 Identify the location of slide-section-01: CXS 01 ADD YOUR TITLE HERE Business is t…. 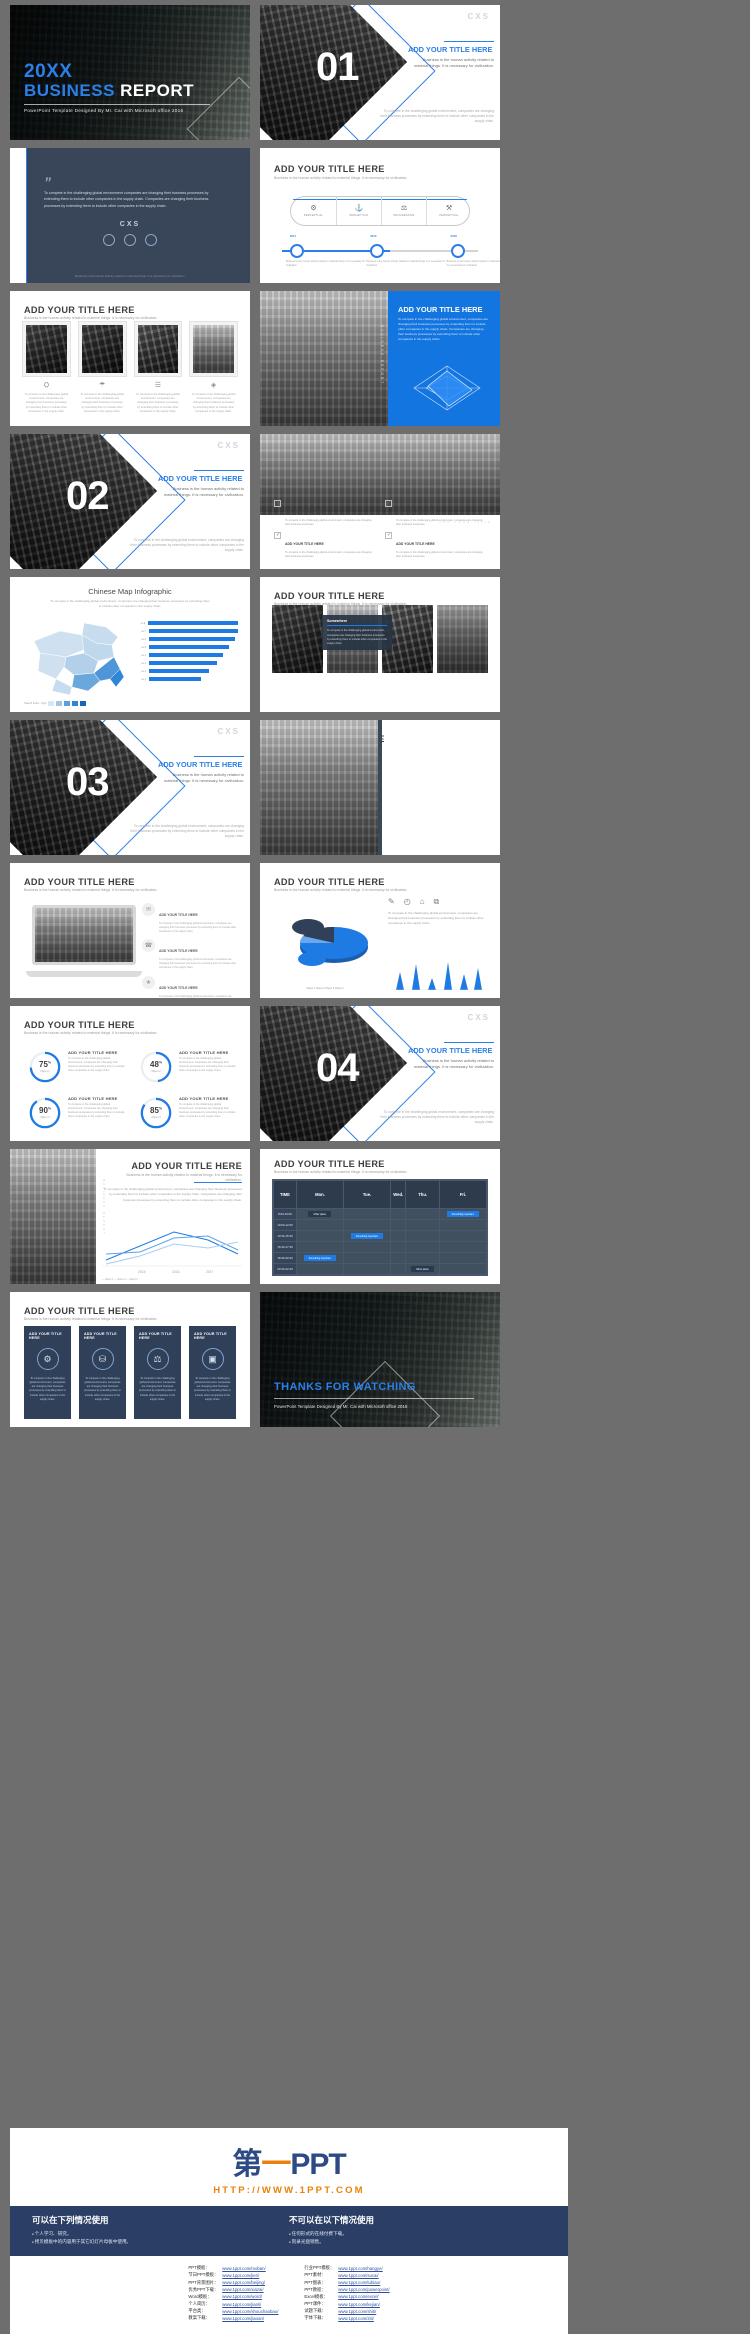
(380, 72).